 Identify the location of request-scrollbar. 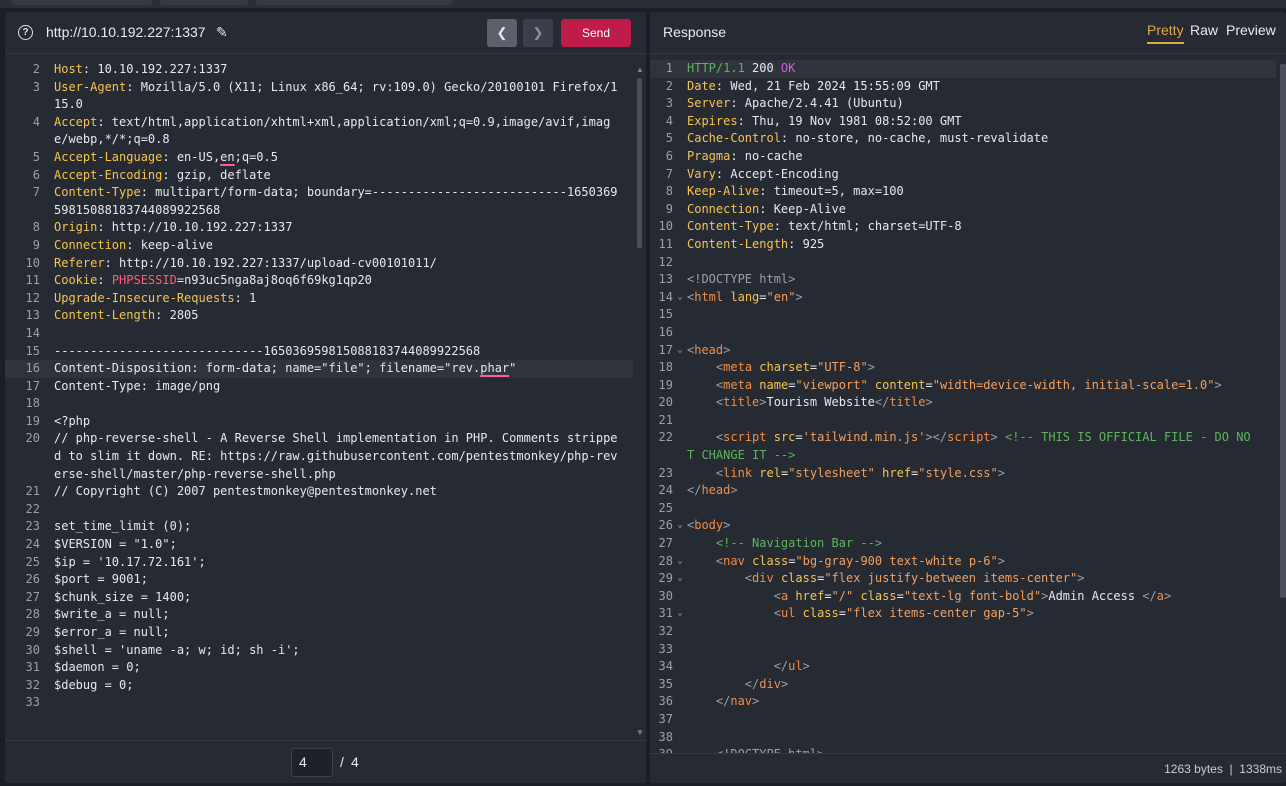
(639, 163).